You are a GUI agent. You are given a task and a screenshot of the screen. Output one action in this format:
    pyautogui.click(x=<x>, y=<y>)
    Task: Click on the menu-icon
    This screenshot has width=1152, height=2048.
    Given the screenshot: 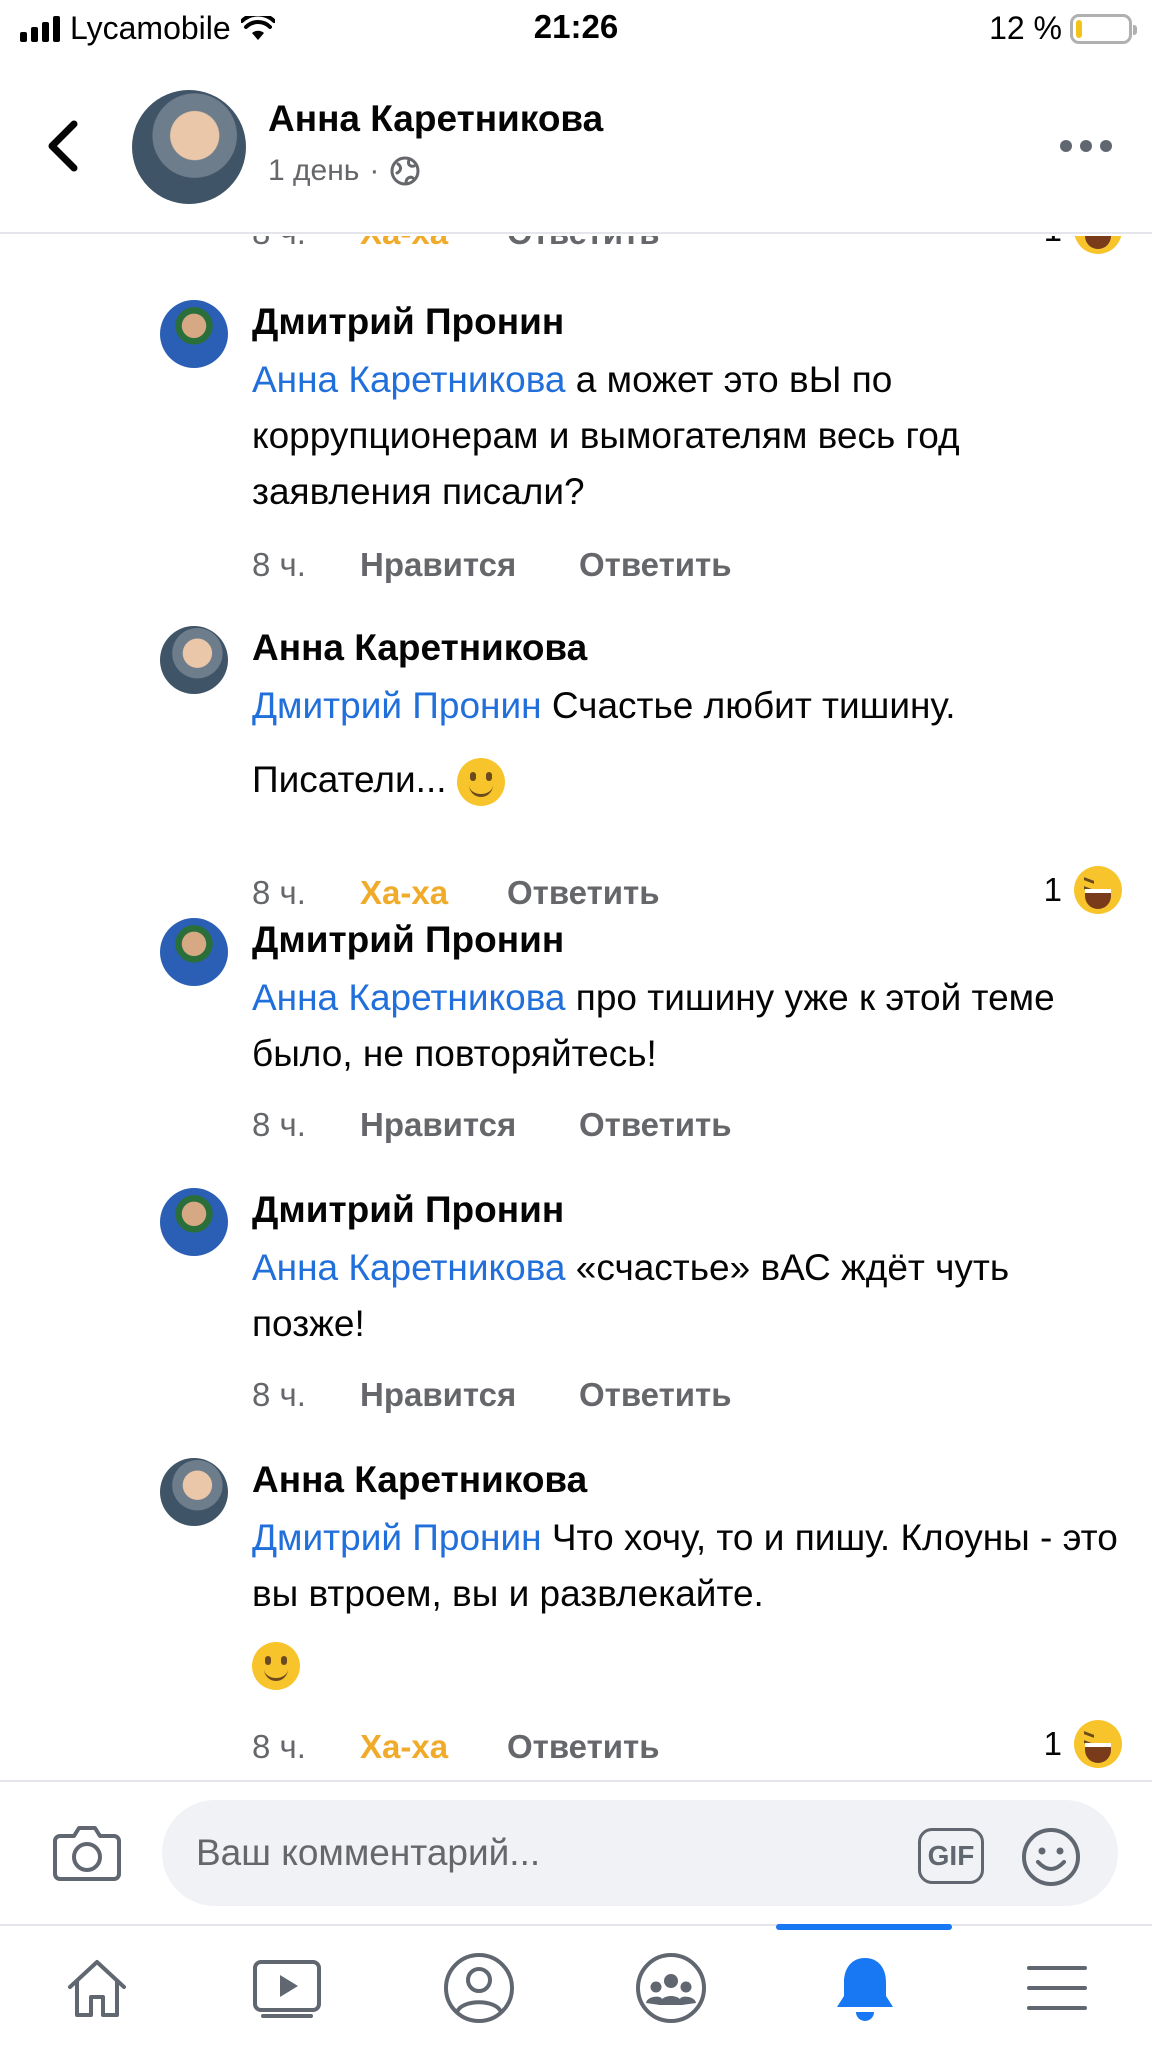 What is the action you would take?
    pyautogui.click(x=1057, y=1988)
    